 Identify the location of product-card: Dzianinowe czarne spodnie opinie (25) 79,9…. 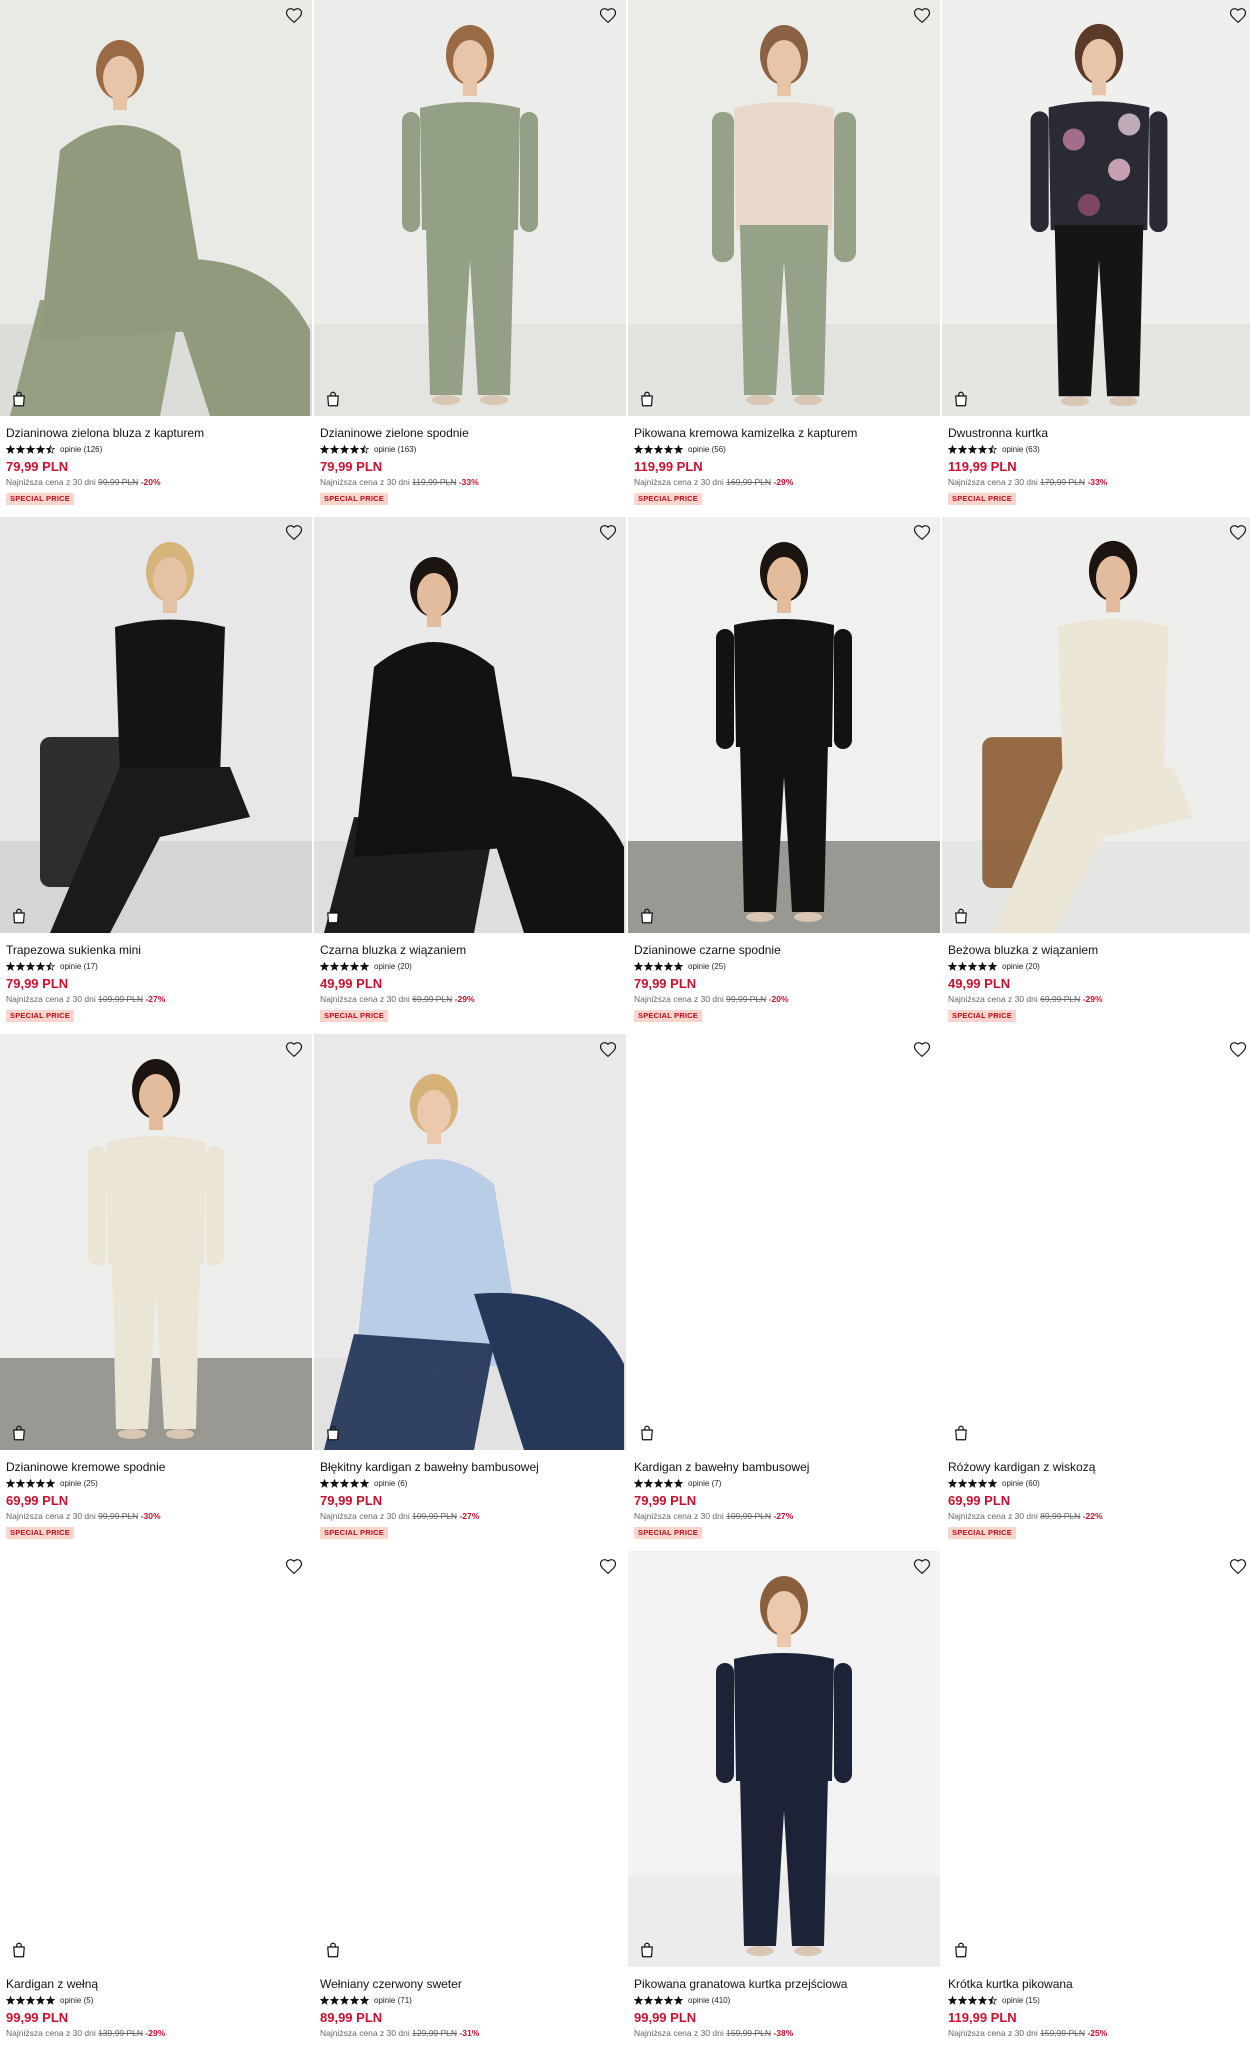
(784, 775).